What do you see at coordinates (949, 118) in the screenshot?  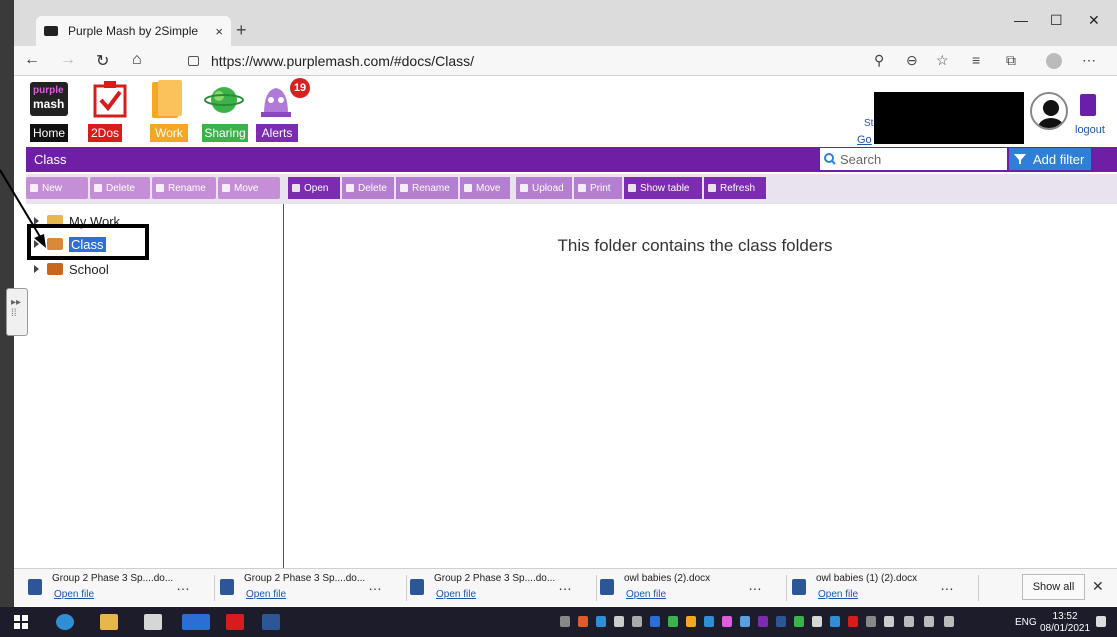 I see `redacted-user-area` at bounding box center [949, 118].